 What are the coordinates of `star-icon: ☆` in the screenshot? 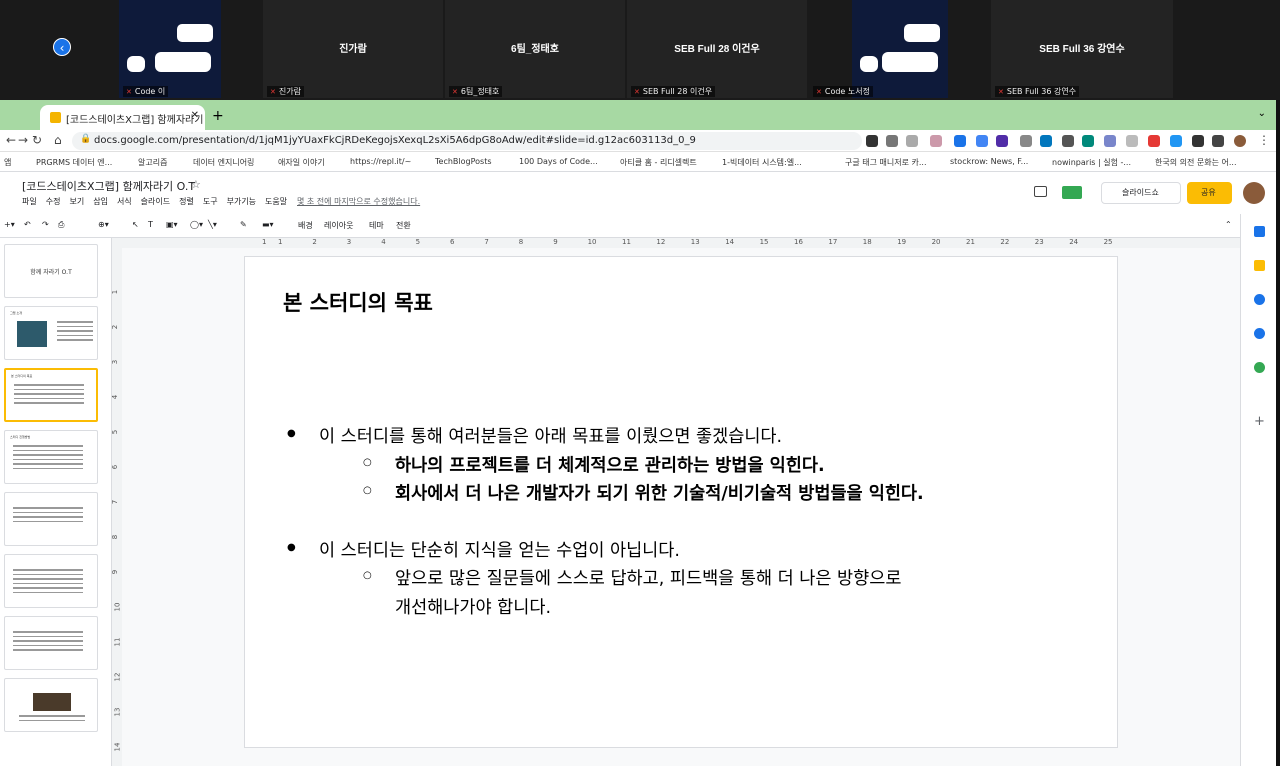 It's located at (196, 184).